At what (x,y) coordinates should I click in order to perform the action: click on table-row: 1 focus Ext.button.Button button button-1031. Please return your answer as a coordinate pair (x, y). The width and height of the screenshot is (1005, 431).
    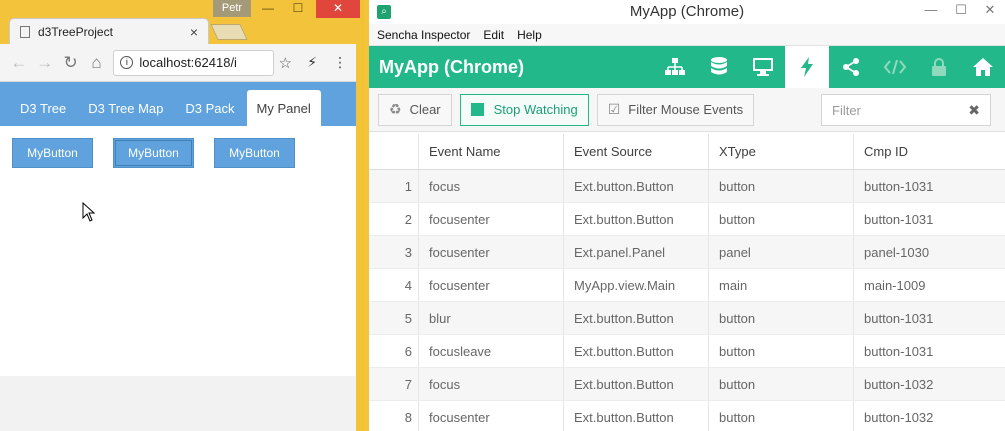
    Looking at the image, I should click on (687, 186).